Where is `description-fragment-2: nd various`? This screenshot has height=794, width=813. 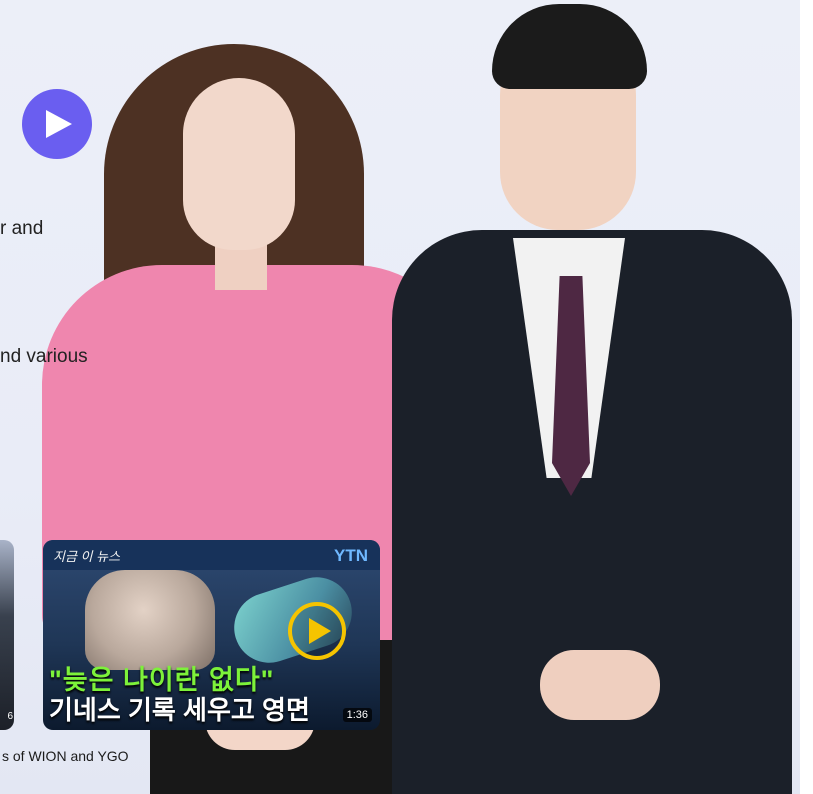 description-fragment-2: nd various is located at coordinates (44, 356).